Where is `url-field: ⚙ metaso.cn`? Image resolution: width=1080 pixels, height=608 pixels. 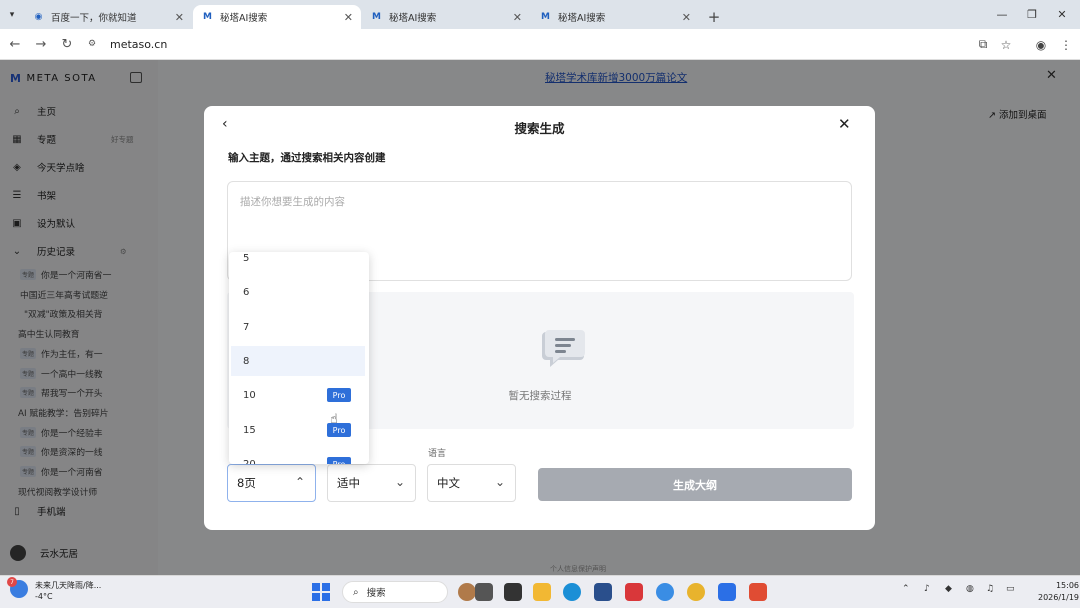
url-field: ⚙ metaso.cn is located at coordinates (127, 44).